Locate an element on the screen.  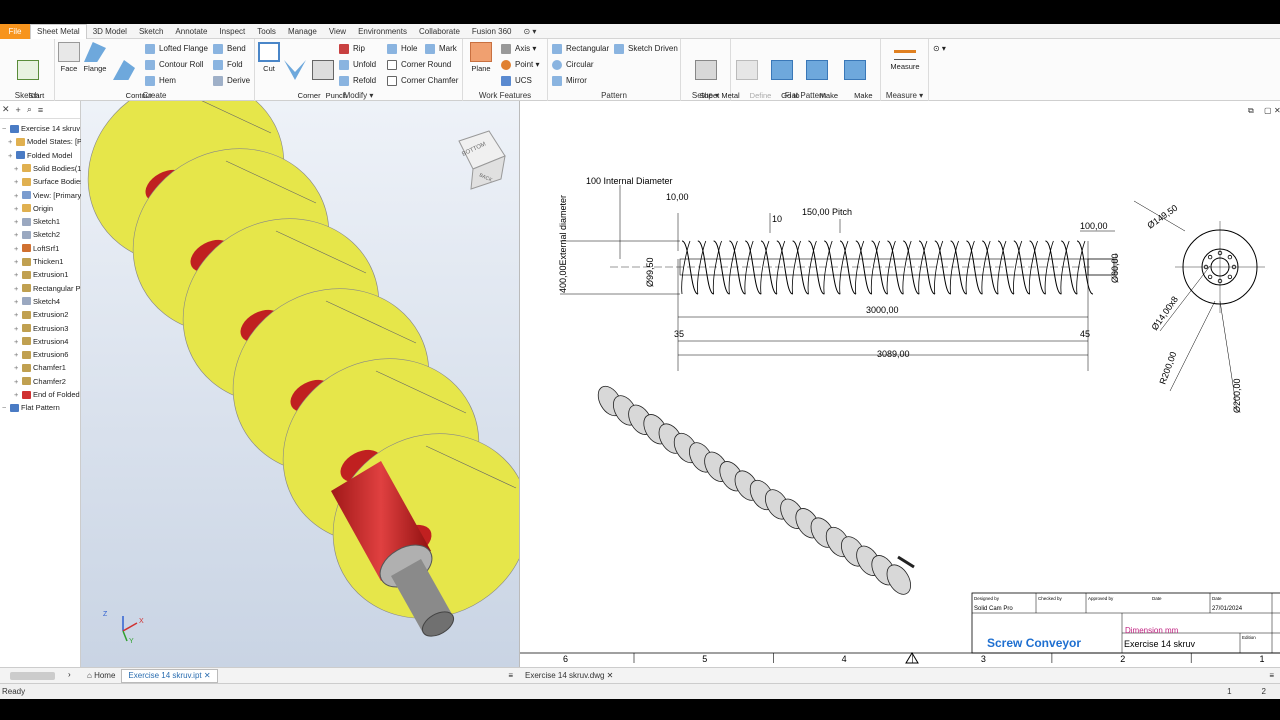
tab-view: View is located at coordinates (337, 31).